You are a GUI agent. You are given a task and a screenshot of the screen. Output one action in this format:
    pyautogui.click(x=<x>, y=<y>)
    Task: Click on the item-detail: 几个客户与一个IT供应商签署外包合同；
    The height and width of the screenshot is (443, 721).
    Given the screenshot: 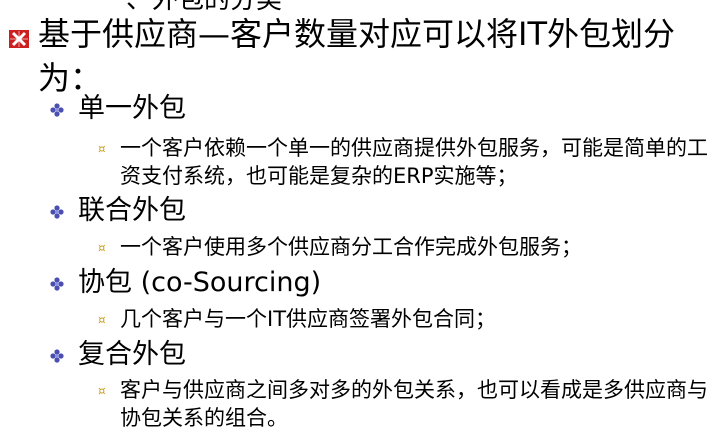 What is the action you would take?
    pyautogui.click(x=308, y=319)
    